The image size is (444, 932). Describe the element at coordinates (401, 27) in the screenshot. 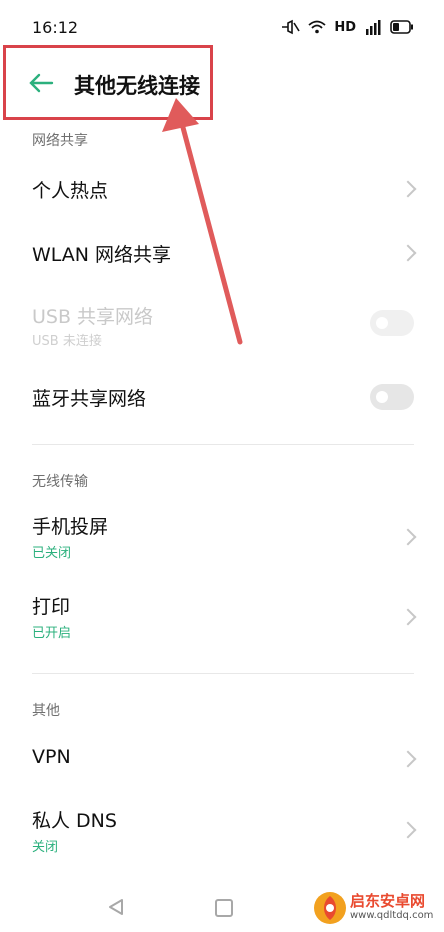

I see `battery-icon` at that location.